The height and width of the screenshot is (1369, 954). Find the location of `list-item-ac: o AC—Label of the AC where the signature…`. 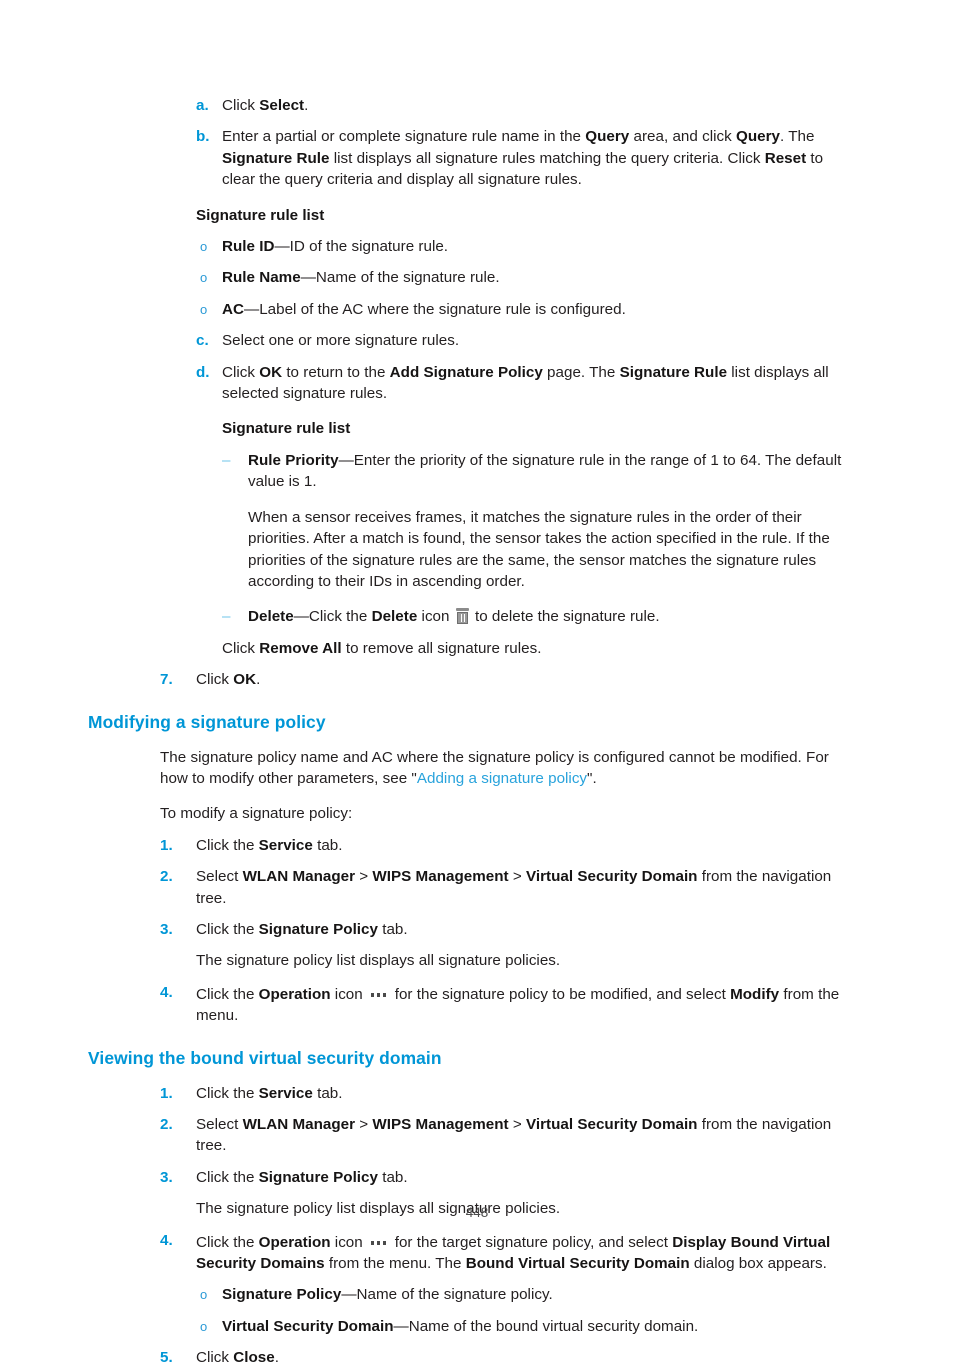

list-item-ac: o AC—Label of the AC where the signature… is located at coordinates (529, 309).